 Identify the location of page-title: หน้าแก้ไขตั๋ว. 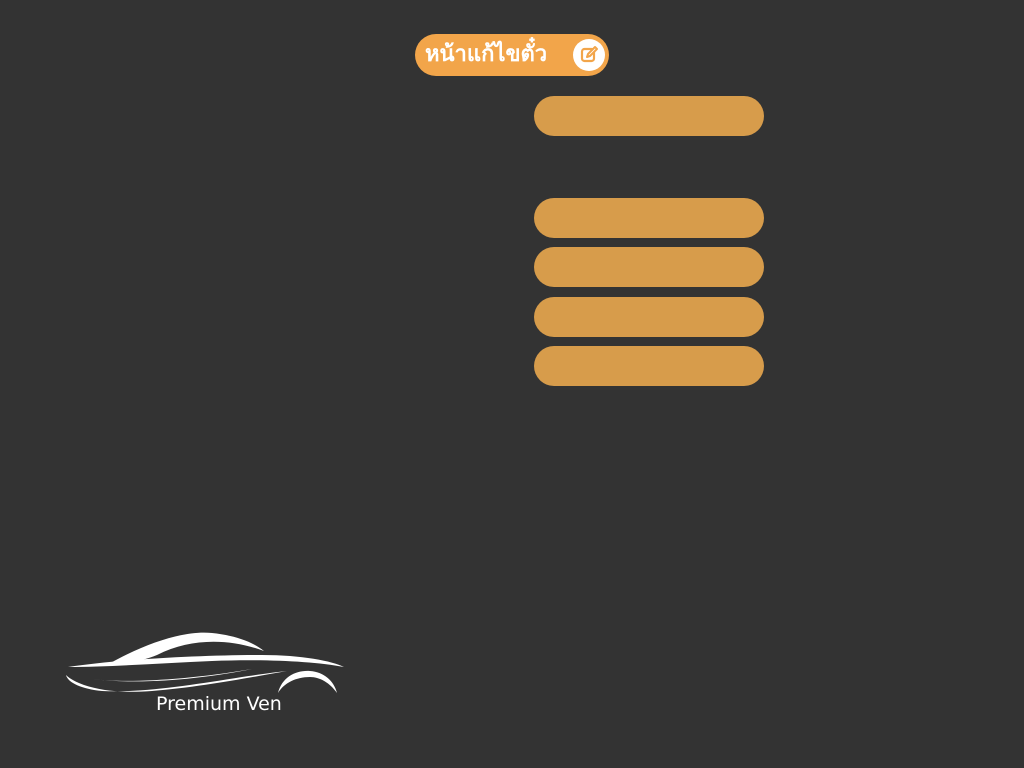
(486, 54).